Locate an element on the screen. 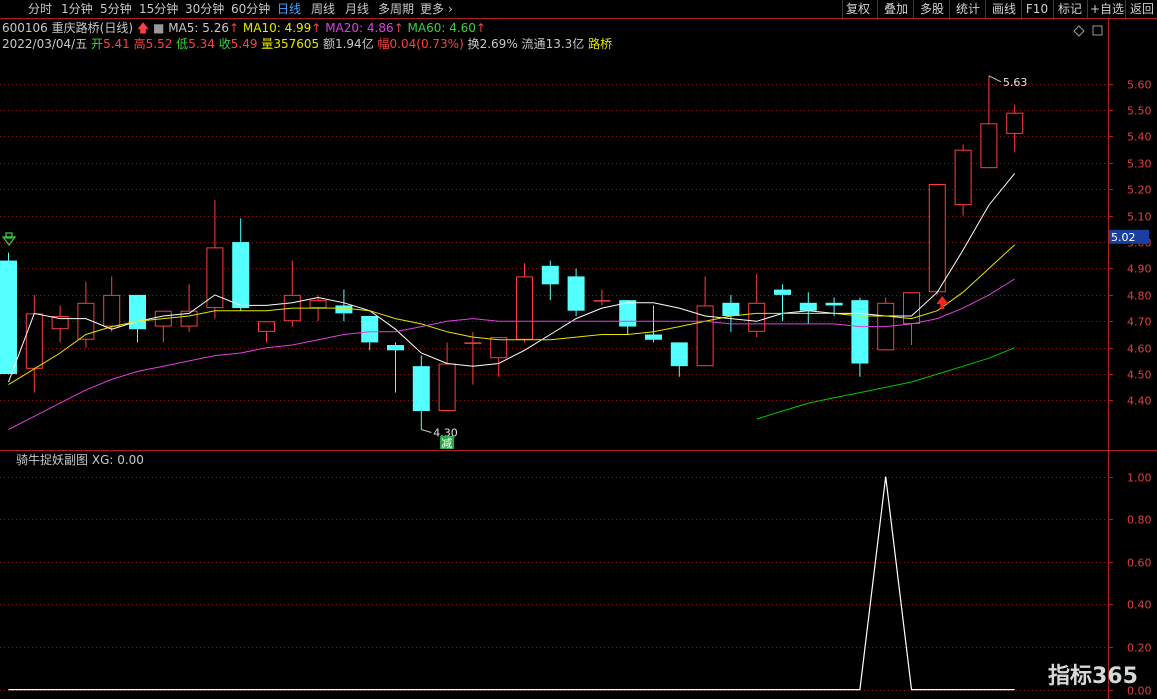 This screenshot has width=1157, height=699. main-tick-label: 5.50 is located at coordinates (1139, 111).